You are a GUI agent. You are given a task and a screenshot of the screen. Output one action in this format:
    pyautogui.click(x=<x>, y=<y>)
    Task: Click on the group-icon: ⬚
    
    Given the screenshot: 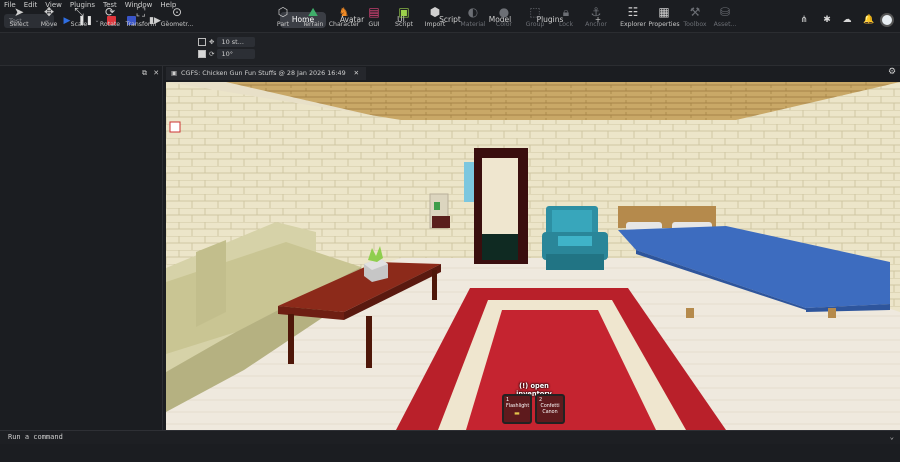 What is the action you would take?
    pyautogui.click(x=535, y=12)
    